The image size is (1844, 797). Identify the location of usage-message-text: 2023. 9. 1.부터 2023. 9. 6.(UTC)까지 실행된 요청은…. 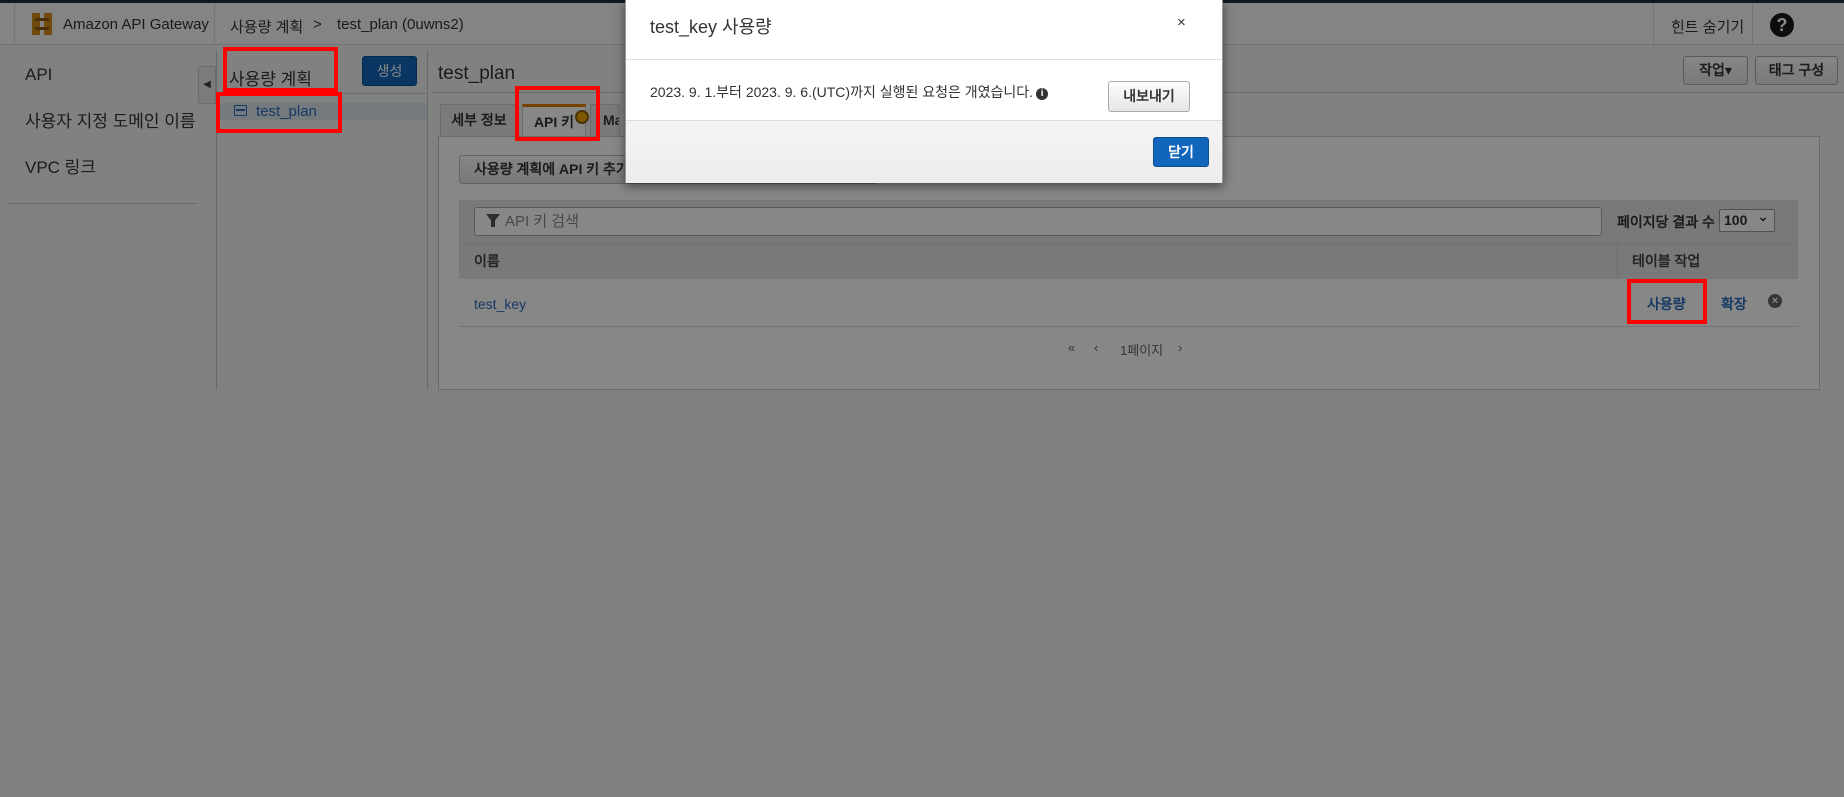
(842, 92).